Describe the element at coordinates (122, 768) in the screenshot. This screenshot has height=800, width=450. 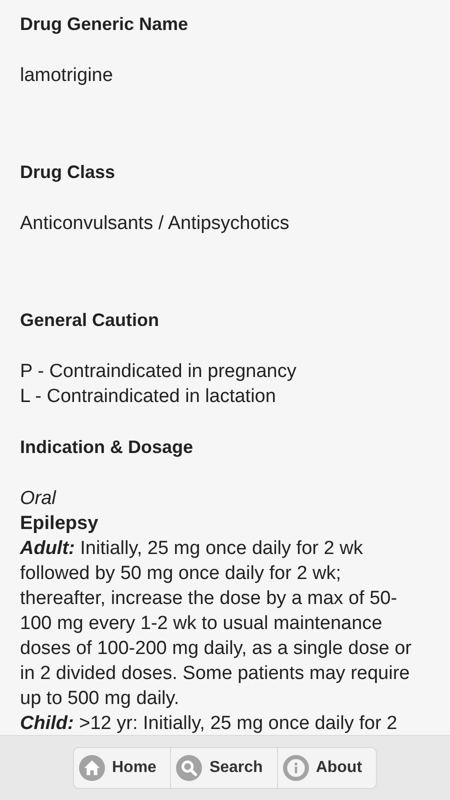
I see `nav-button: Home` at that location.